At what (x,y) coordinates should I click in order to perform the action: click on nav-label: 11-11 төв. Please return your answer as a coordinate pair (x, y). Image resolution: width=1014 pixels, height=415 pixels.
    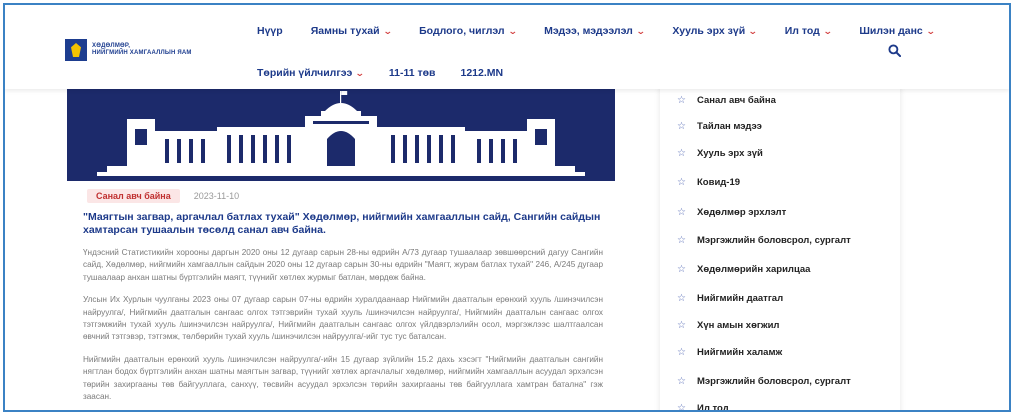
    Looking at the image, I should click on (412, 73).